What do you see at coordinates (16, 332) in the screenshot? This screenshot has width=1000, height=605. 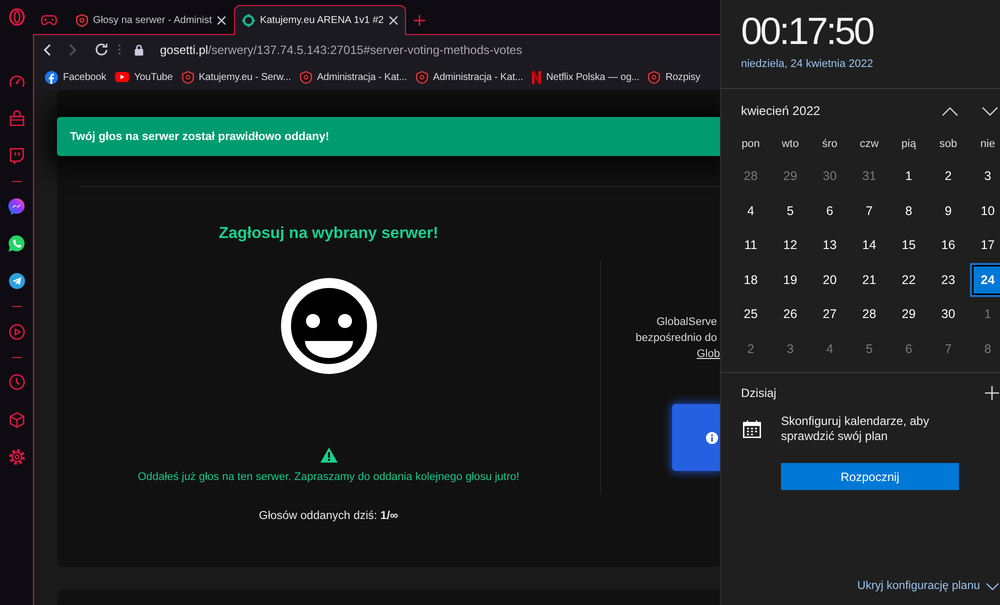 I see `play-circle-icon` at bounding box center [16, 332].